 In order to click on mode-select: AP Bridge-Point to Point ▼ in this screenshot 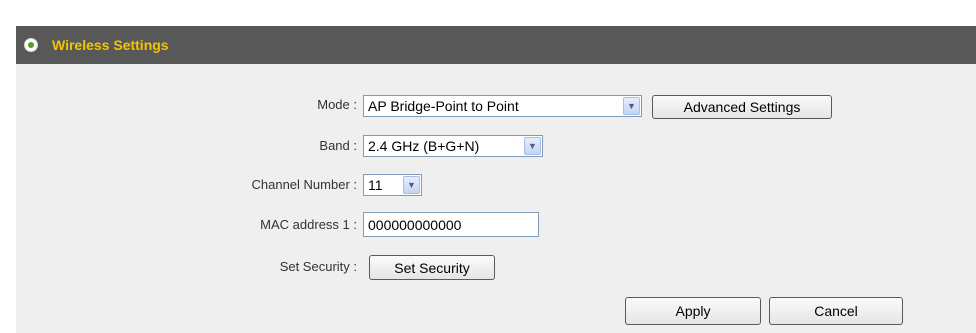, I will do `click(502, 106)`.